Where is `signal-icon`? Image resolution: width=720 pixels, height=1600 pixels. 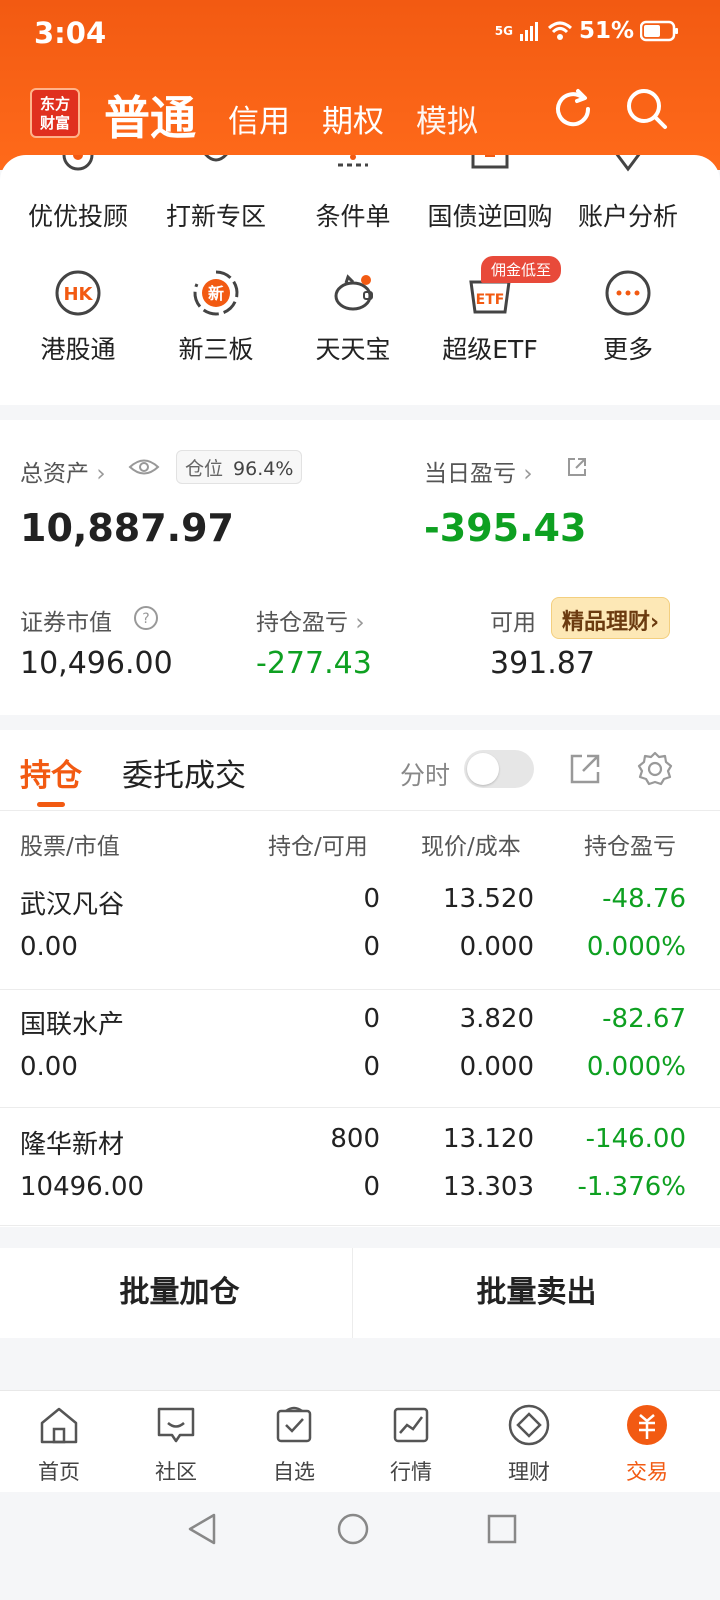 signal-icon is located at coordinates (528, 31).